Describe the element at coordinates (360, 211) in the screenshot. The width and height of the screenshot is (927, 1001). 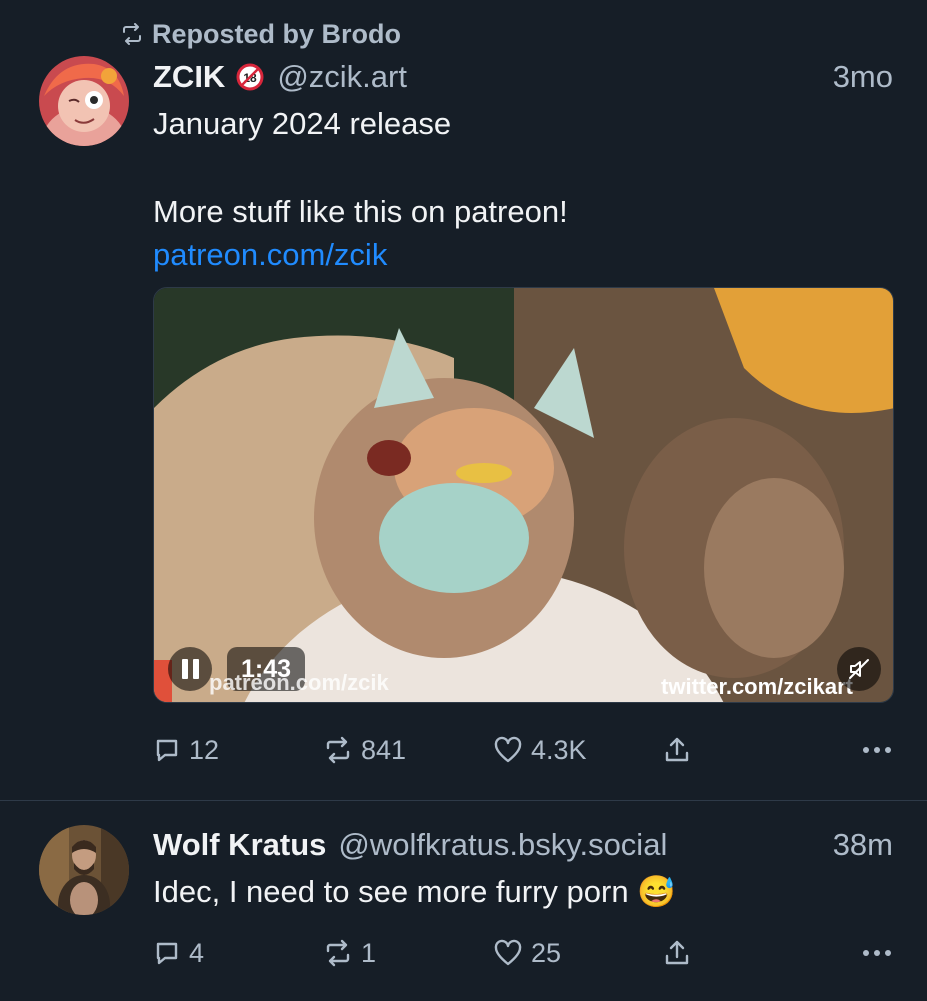
I see `post-text-line-2: More stuff like this on patreon!` at that location.